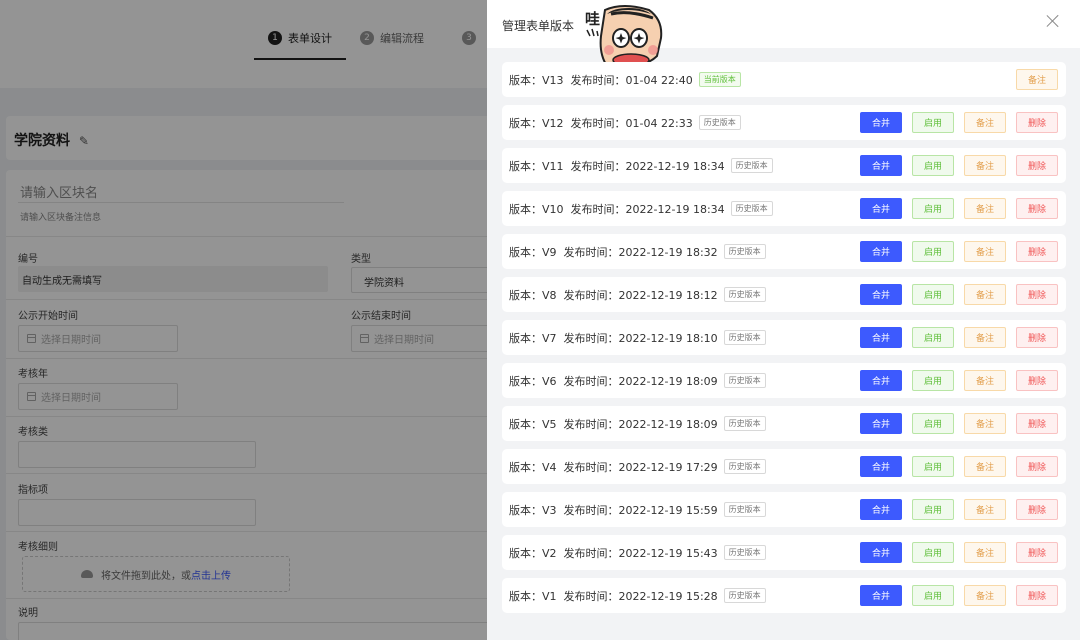 Image resolution: width=1080 pixels, height=640 pixels. I want to click on publish-time: 发布时间：2022-12-19 18:32, so click(640, 252).